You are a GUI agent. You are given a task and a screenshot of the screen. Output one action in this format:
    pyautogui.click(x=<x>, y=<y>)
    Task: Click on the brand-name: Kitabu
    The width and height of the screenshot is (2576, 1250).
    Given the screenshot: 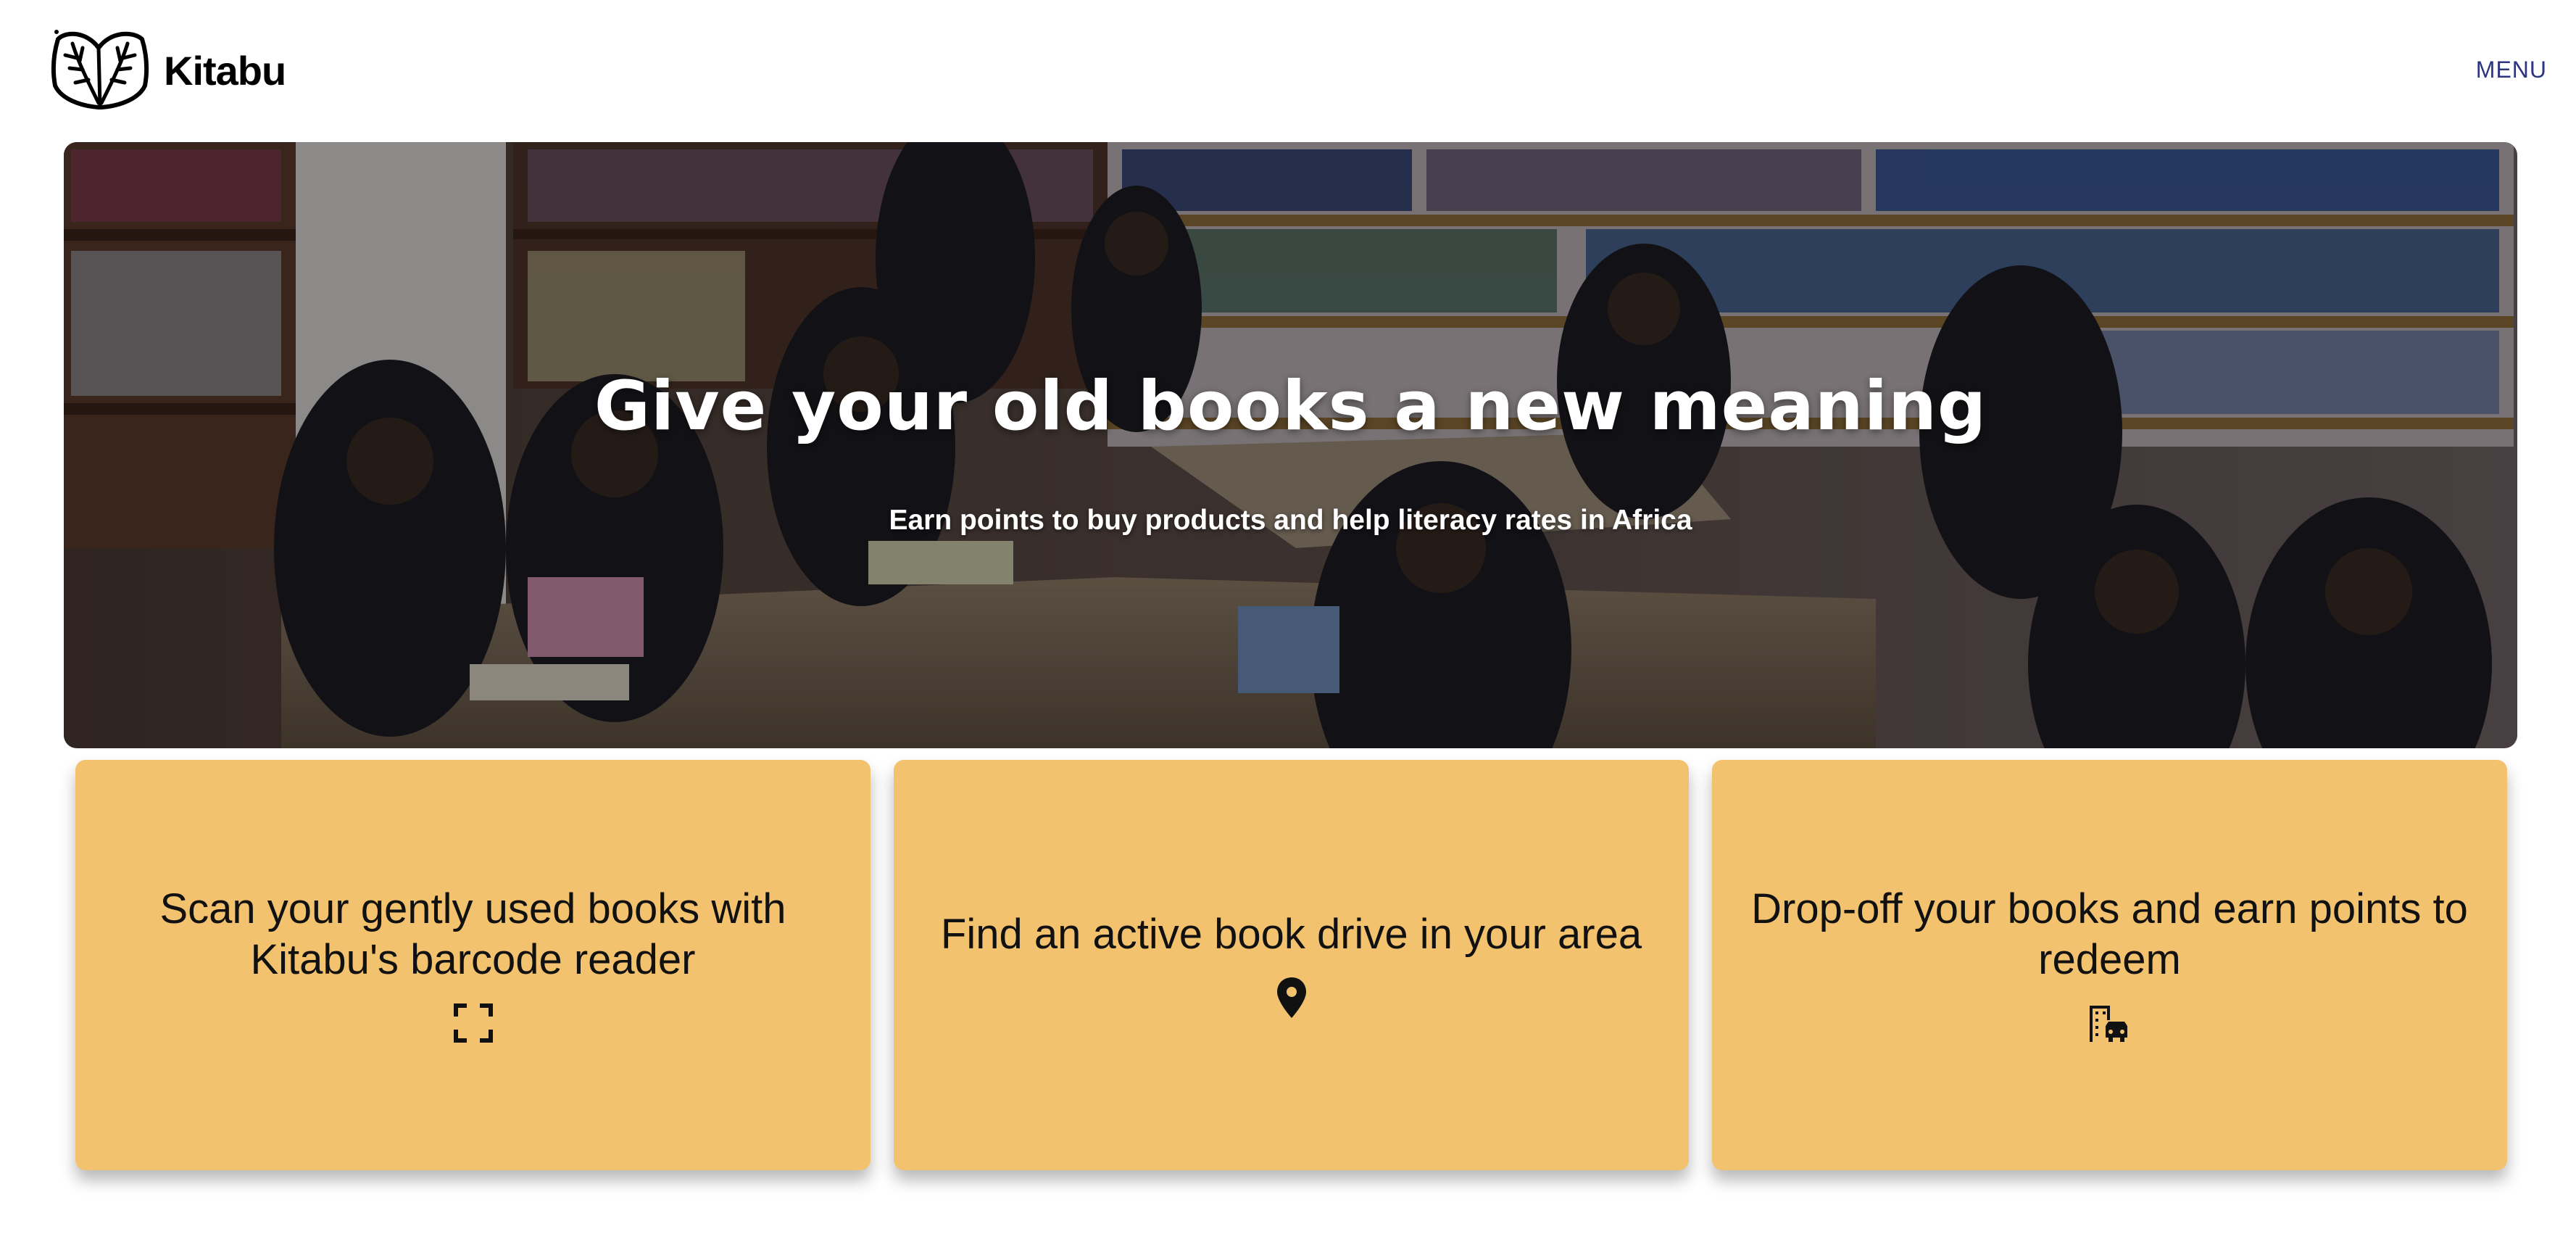 What is the action you would take?
    pyautogui.click(x=225, y=70)
    